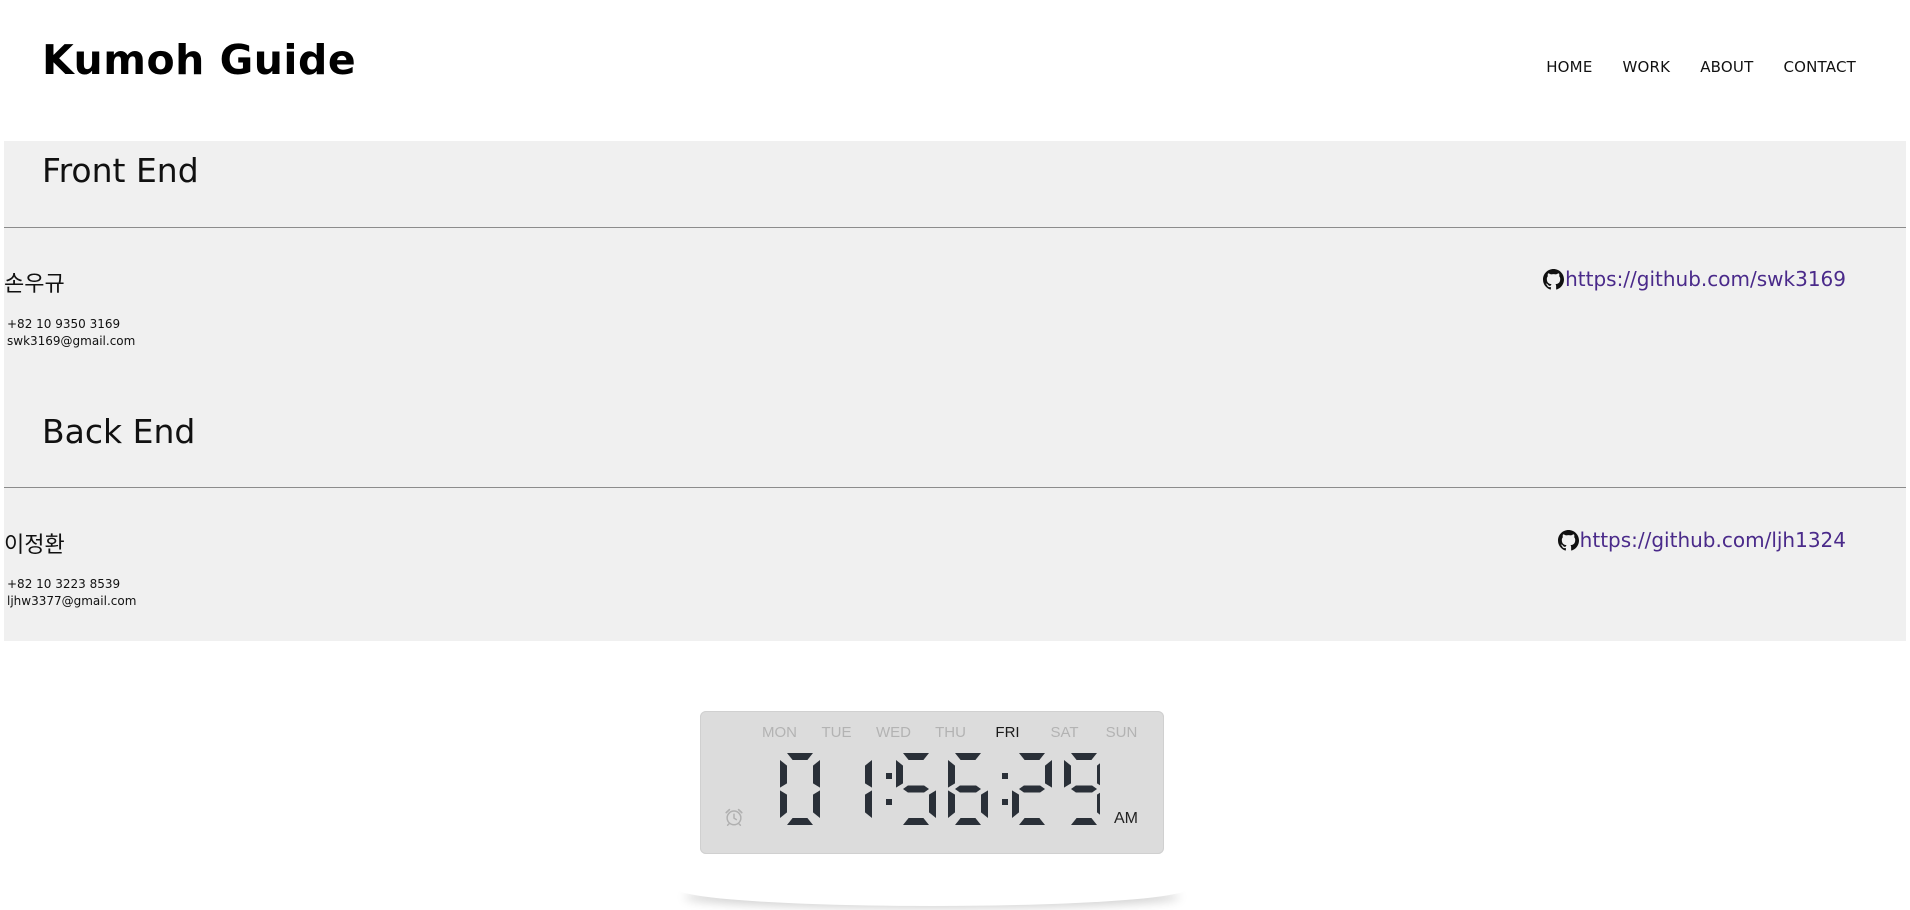  I want to click on github-link: https://github.com/ljh1324, so click(1701, 540).